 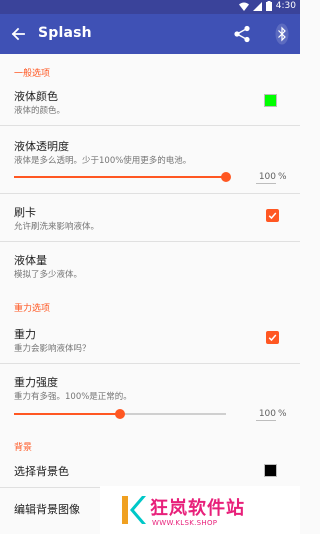 I want to click on liquid-opacity-slider, so click(x=122, y=177).